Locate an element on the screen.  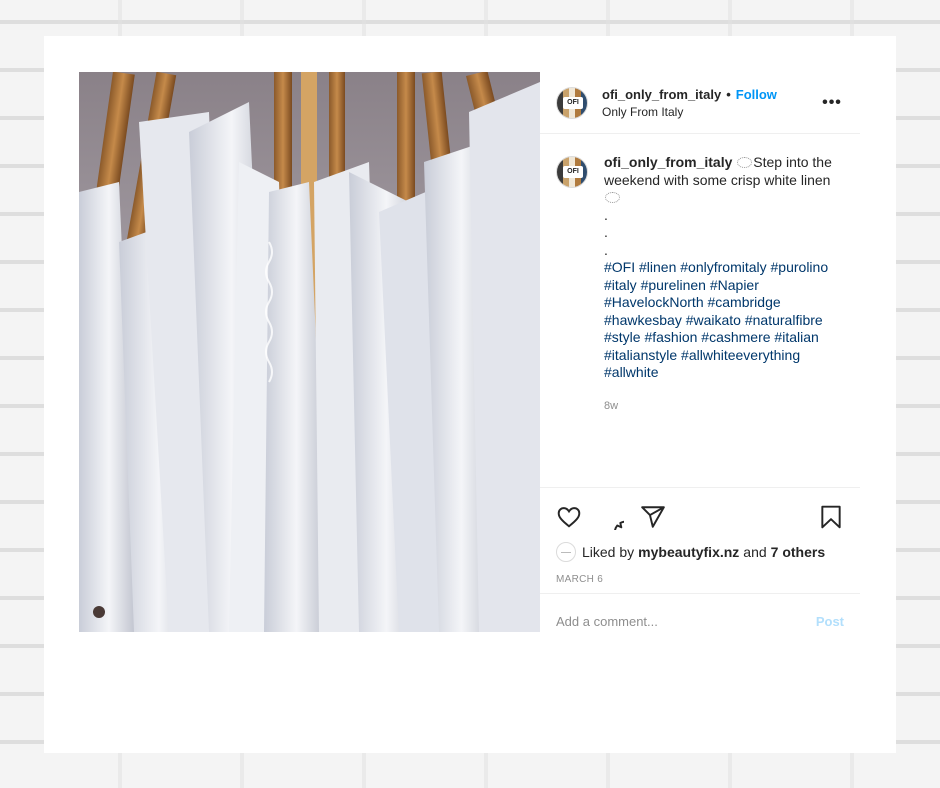
bookmark-icon is located at coordinates (831, 517).